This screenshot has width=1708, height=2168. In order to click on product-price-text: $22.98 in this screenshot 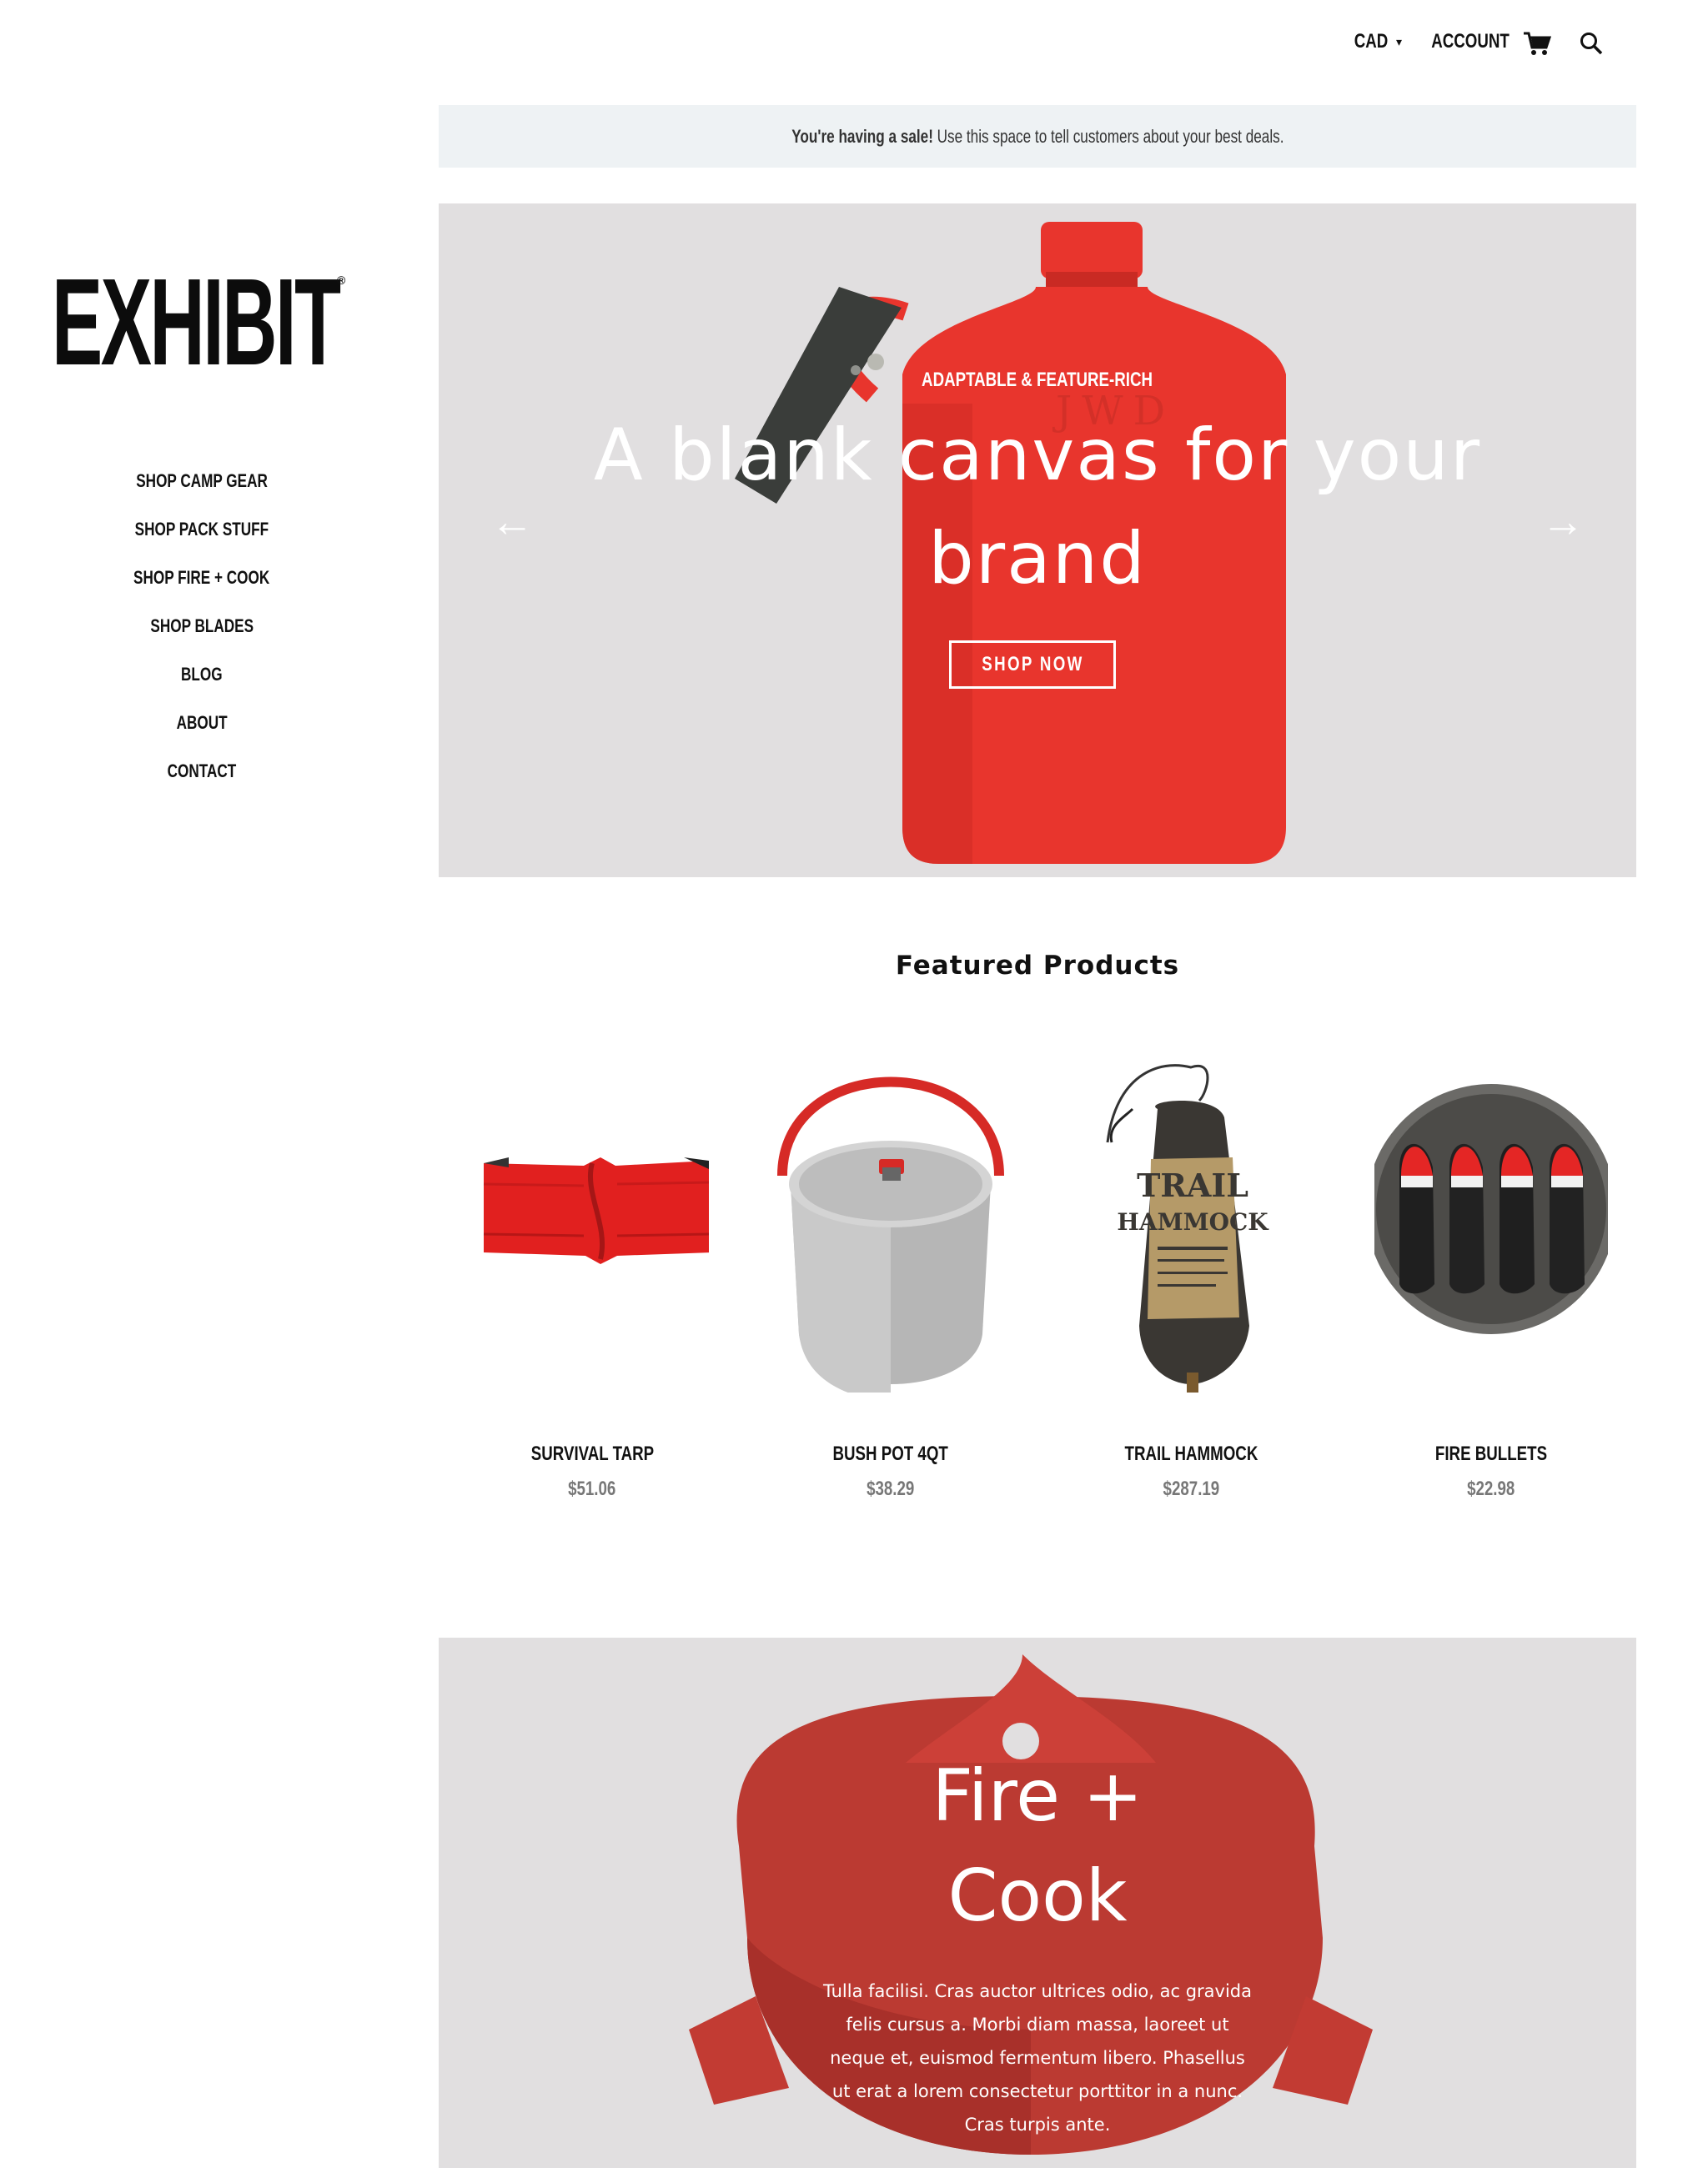, I will do `click(1491, 1489)`.